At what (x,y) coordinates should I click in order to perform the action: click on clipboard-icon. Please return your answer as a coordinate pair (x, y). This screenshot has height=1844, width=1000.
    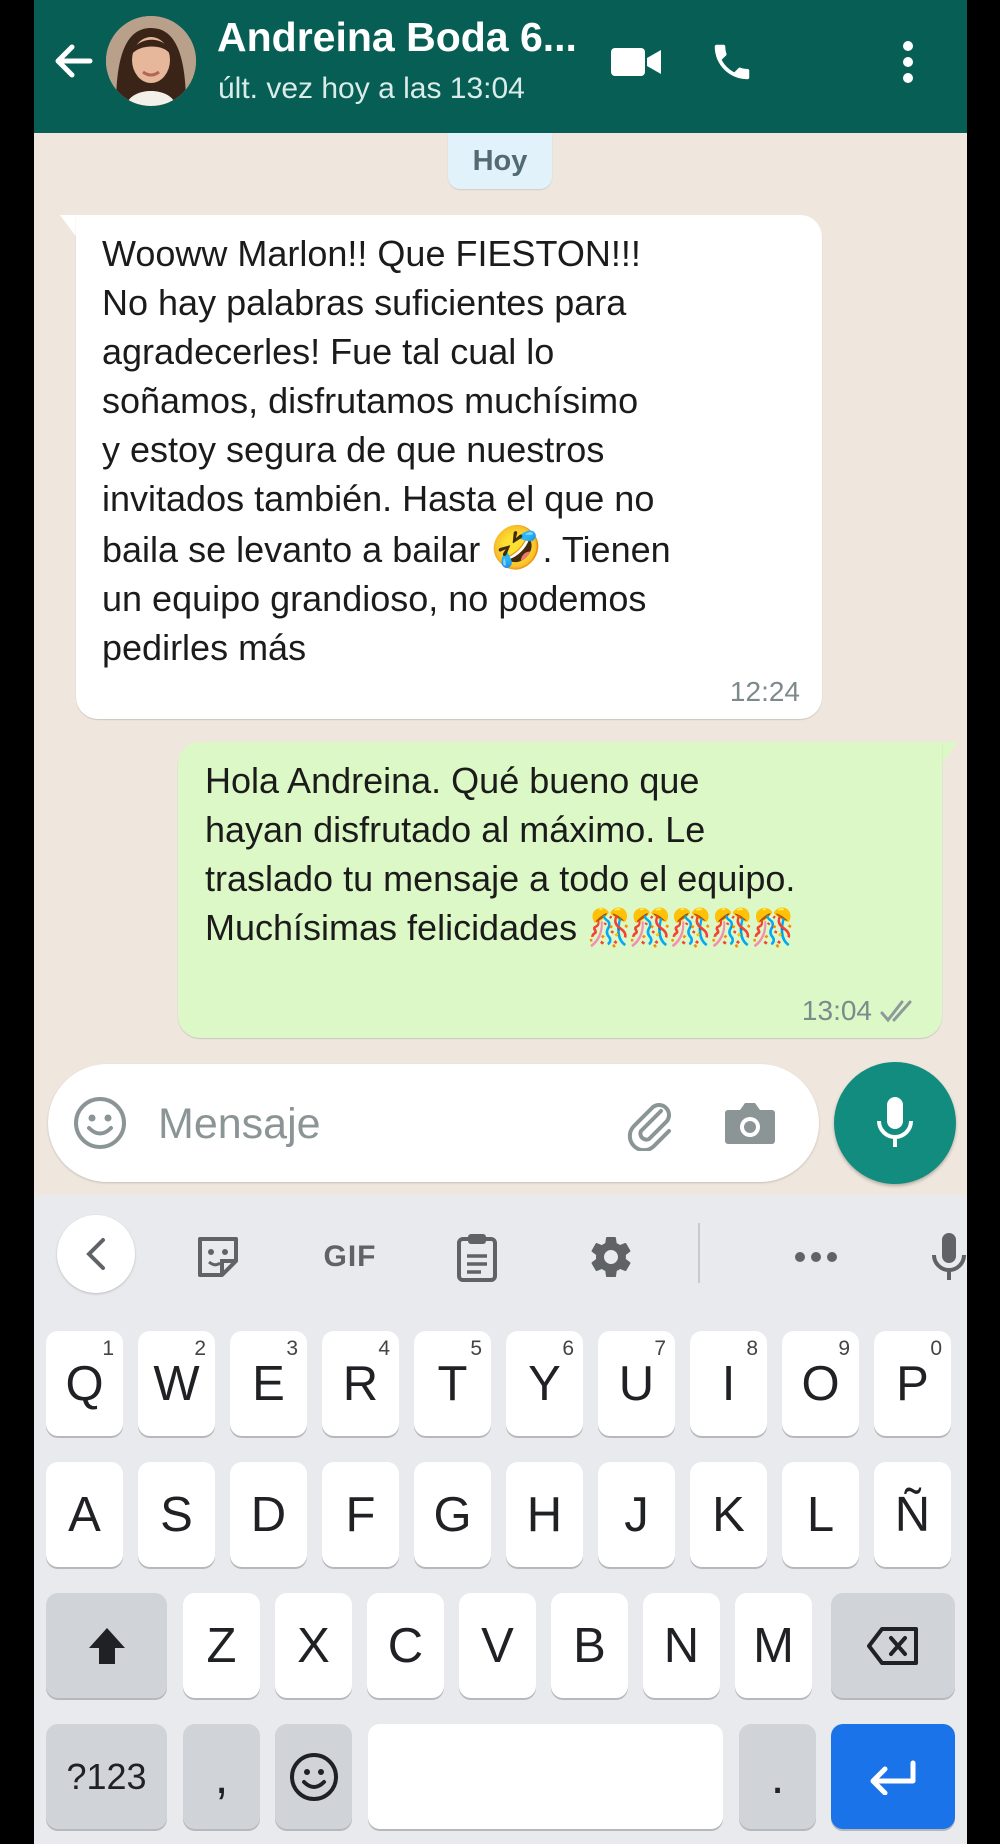
    Looking at the image, I should click on (477, 1257).